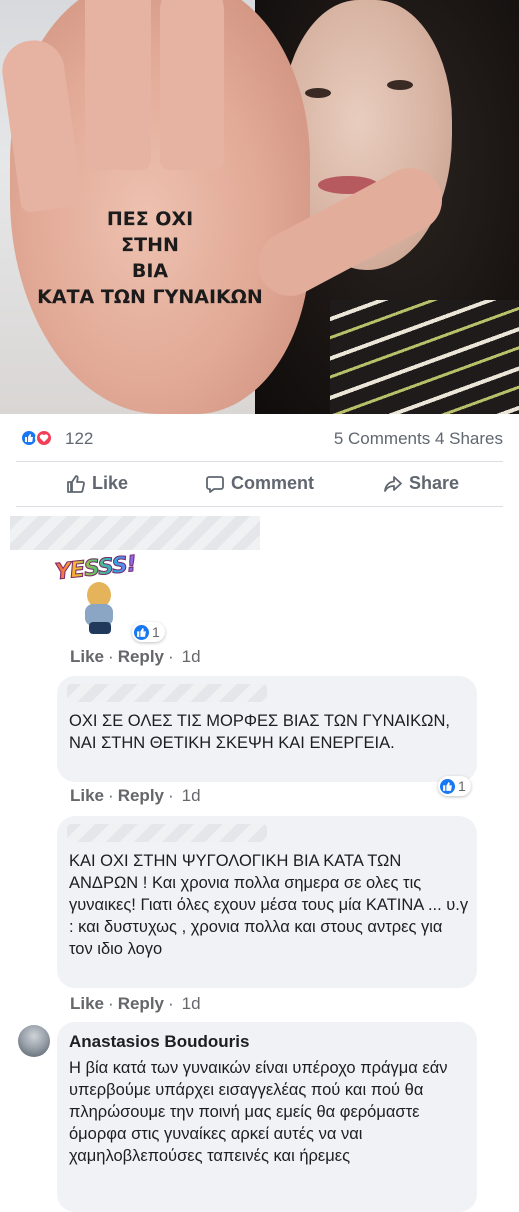 The width and height of the screenshot is (519, 1212). Describe the element at coordinates (434, 483) in the screenshot. I see `share-button-label: Share` at that location.